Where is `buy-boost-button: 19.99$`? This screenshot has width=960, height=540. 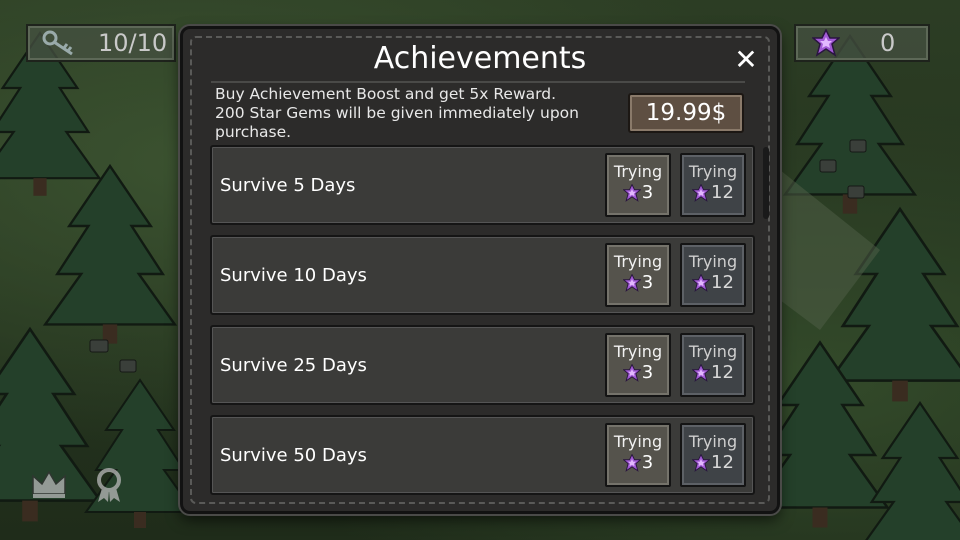
buy-boost-button: 19.99$ is located at coordinates (686, 113).